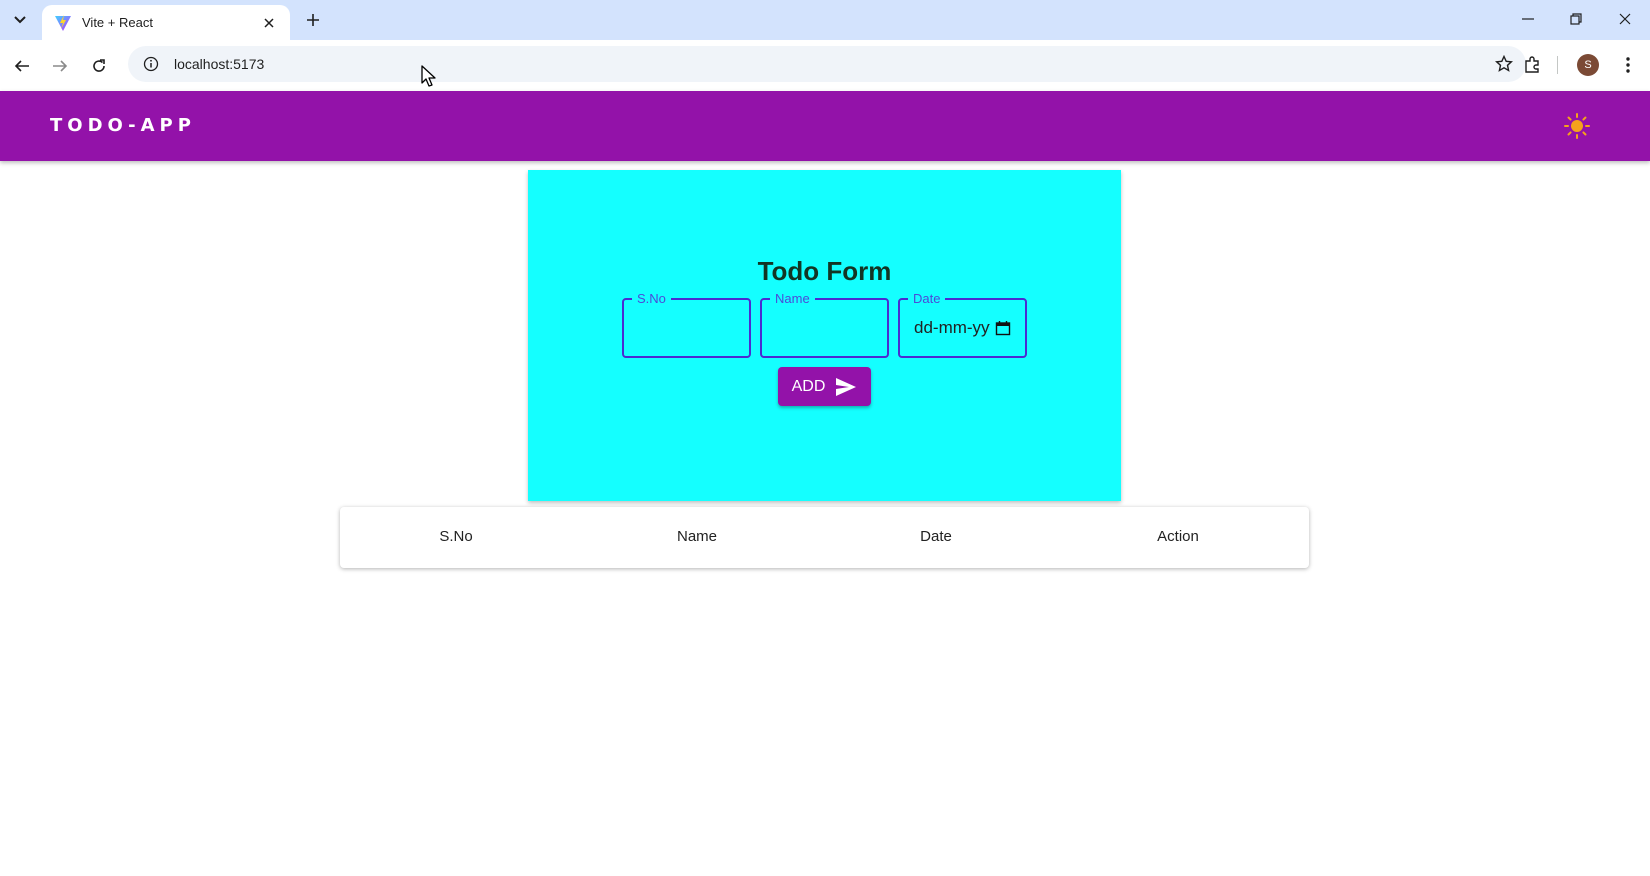 The image size is (1650, 876). Describe the element at coordinates (686, 324) in the screenshot. I see `sno-input: S.No` at that location.